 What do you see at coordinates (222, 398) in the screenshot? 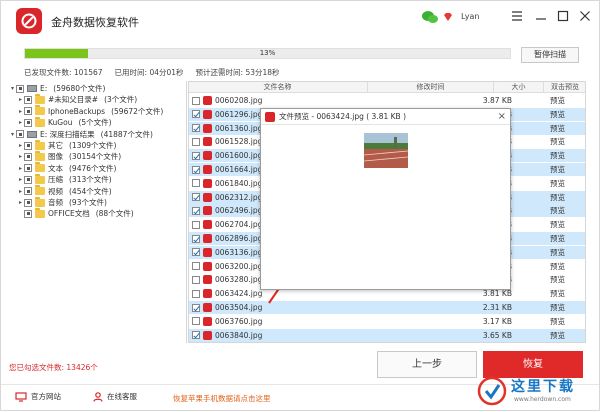
I see `iphone-recovery-link: 恢复苹果手机数据请点击这里` at bounding box center [222, 398].